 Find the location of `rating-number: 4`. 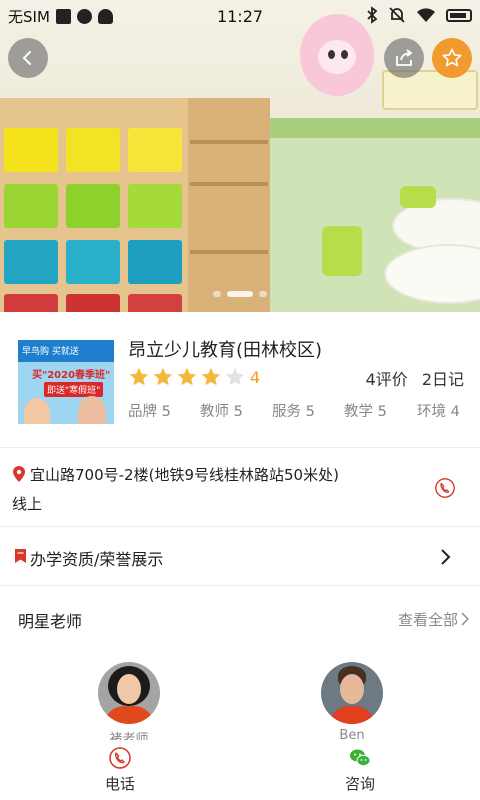

rating-number: 4 is located at coordinates (255, 377).